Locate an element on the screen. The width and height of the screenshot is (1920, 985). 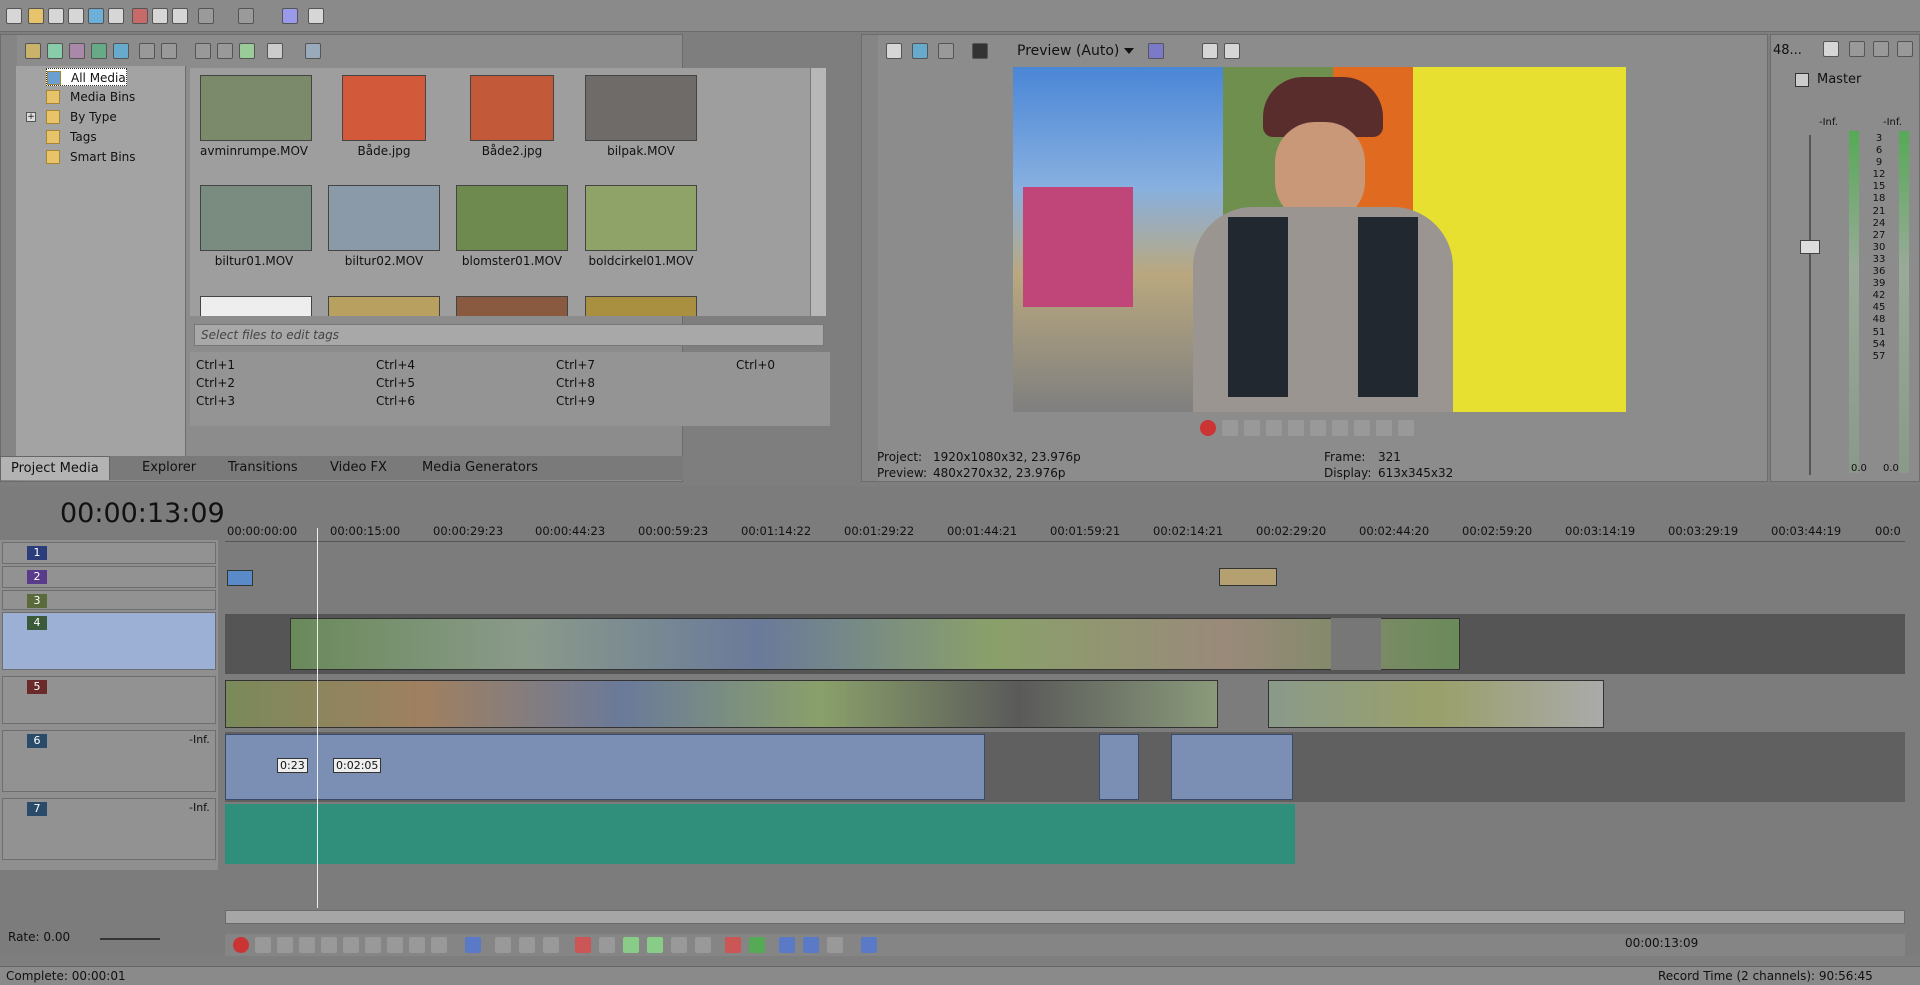
media-scrollbar is located at coordinates (818, 192).